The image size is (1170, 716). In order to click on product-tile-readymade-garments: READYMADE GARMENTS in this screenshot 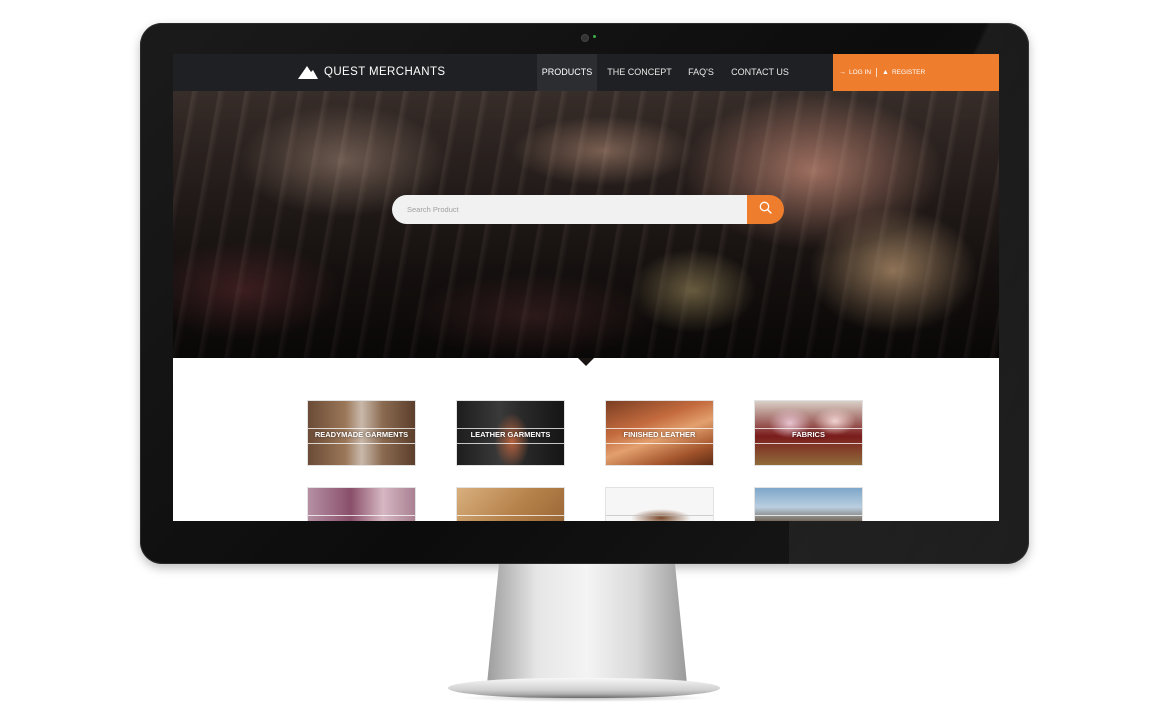, I will do `click(361, 433)`.